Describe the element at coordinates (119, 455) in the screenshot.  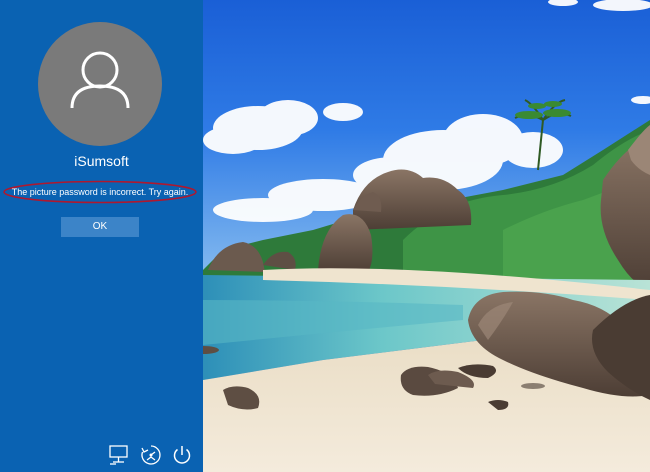
I see `network-icon` at that location.